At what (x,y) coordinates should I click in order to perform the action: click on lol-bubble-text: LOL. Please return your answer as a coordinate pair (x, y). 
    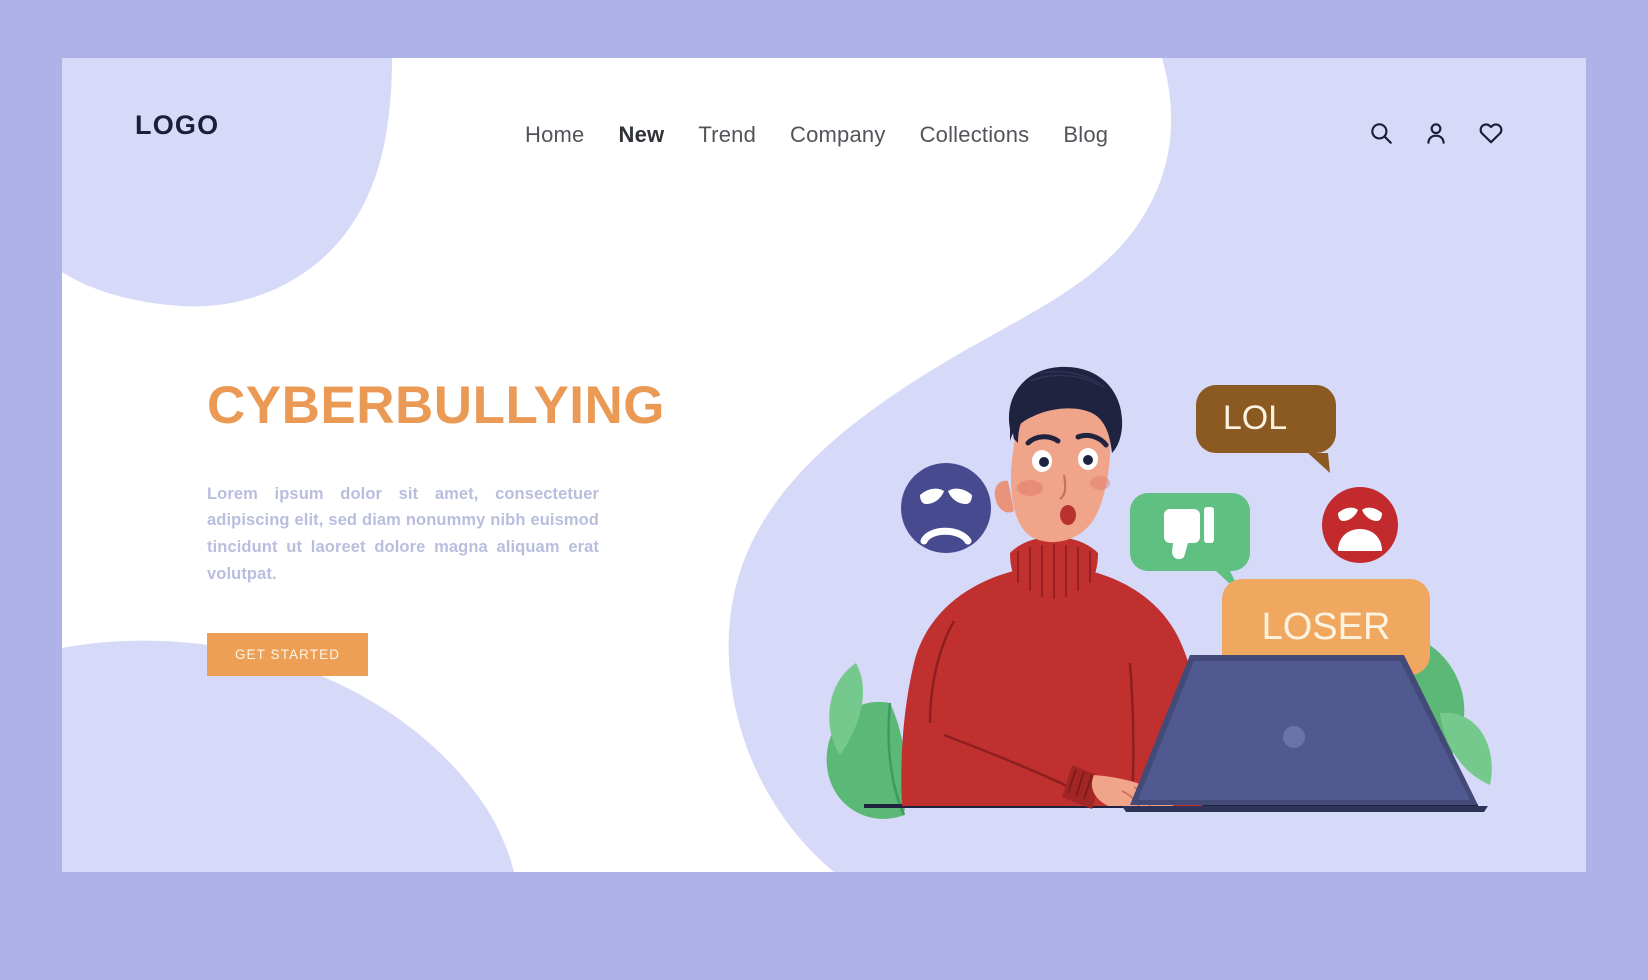
    Looking at the image, I should click on (1255, 418).